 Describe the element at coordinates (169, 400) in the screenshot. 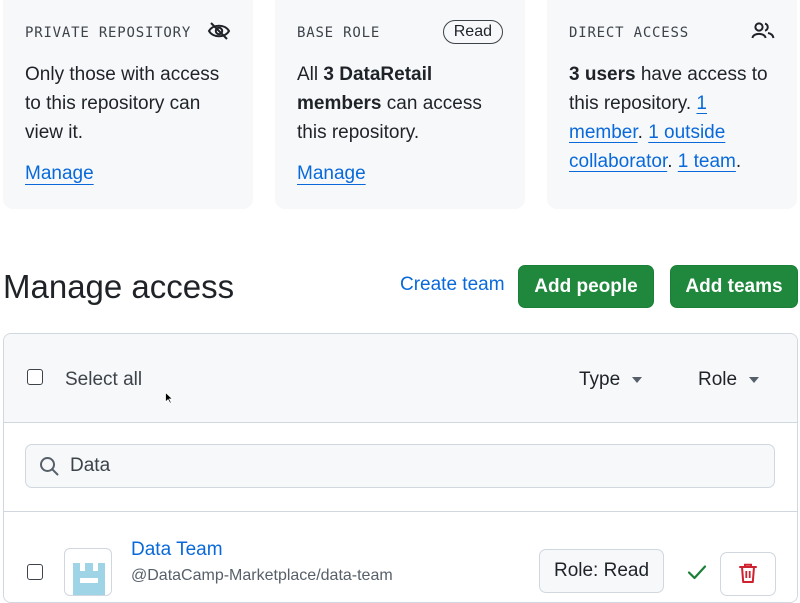

I see `mouse-cursor-icon` at that location.